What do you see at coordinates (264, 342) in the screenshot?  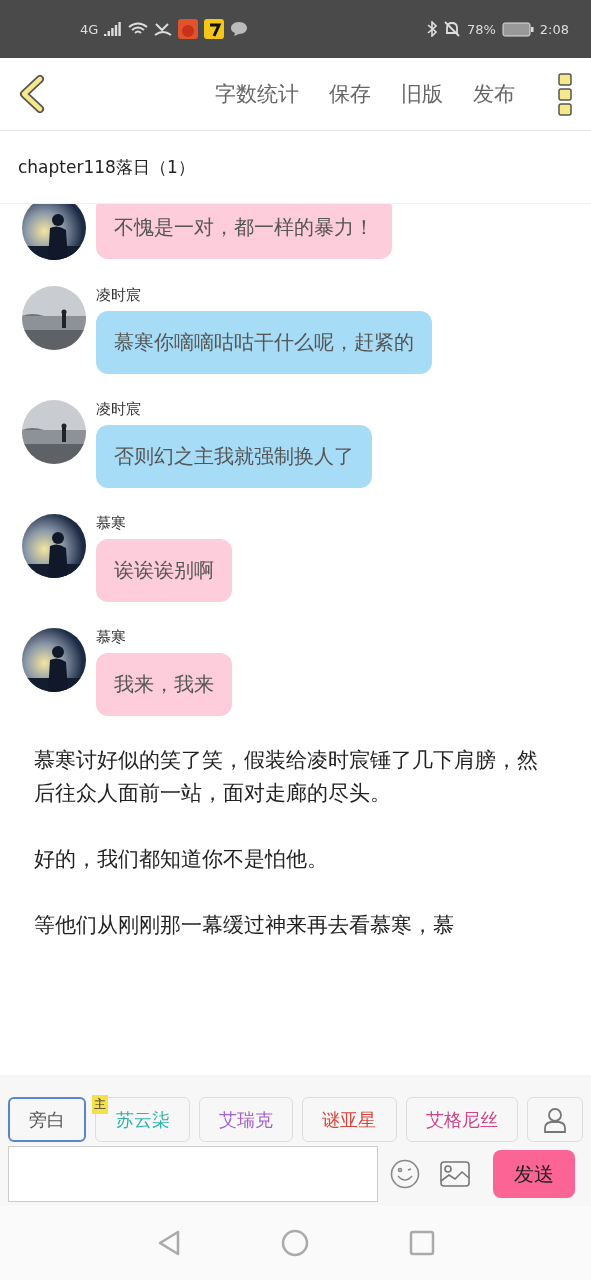 I see `message-bubble: 慕寒你嘀嘀咕咕干什么呢，赶紧的` at bounding box center [264, 342].